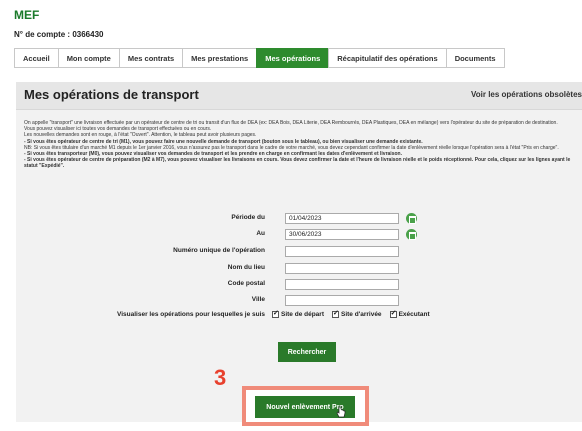 The image size is (582, 431). Describe the element at coordinates (246, 267) in the screenshot. I see `site-name-label: Nom du lieu` at that location.